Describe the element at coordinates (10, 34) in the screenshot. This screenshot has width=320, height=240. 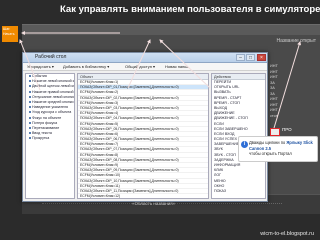
I see `step-tag: Шаг: Начать` at that location.